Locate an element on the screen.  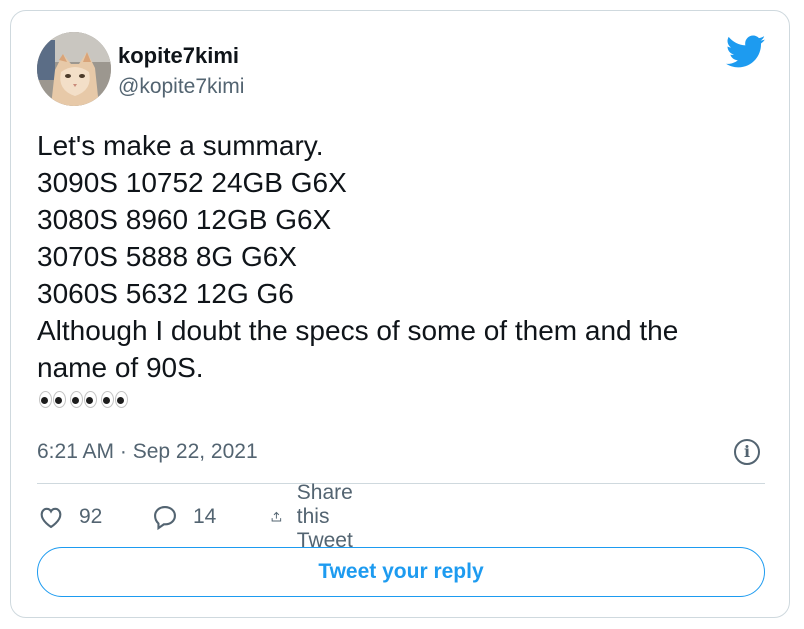
tweet-line: 3070S 5888 8G G6X is located at coordinates (167, 256).